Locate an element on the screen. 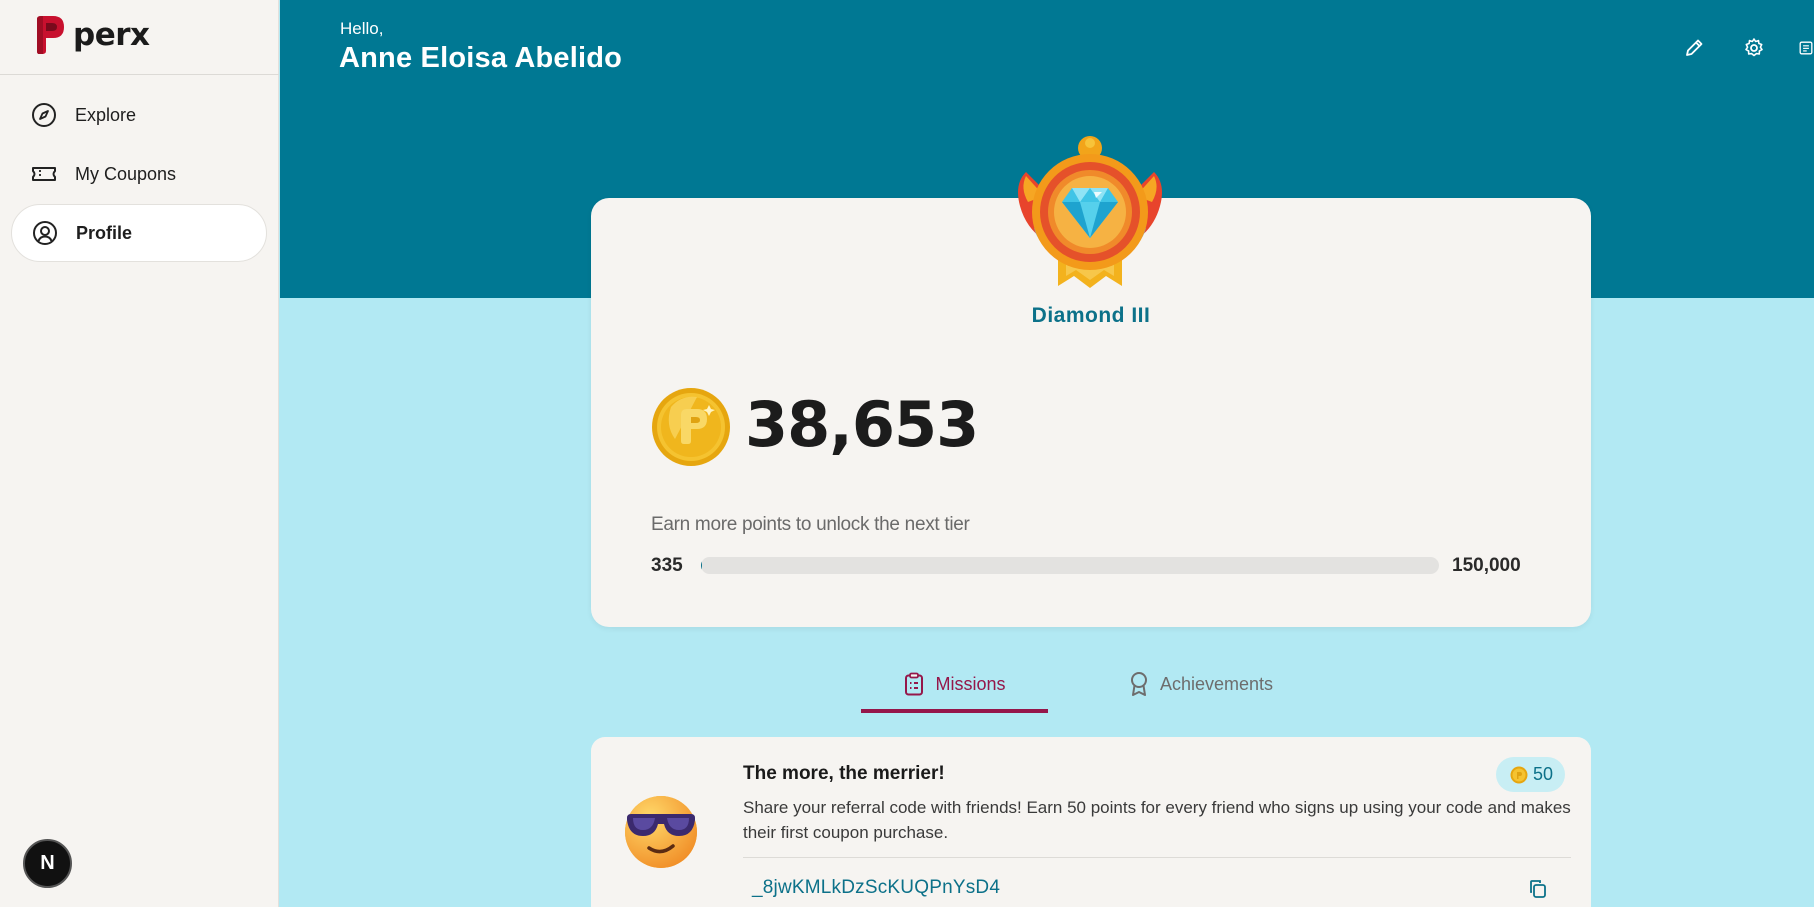 This screenshot has width=1814, height=907. edit-profile-button is located at coordinates (1694, 48).